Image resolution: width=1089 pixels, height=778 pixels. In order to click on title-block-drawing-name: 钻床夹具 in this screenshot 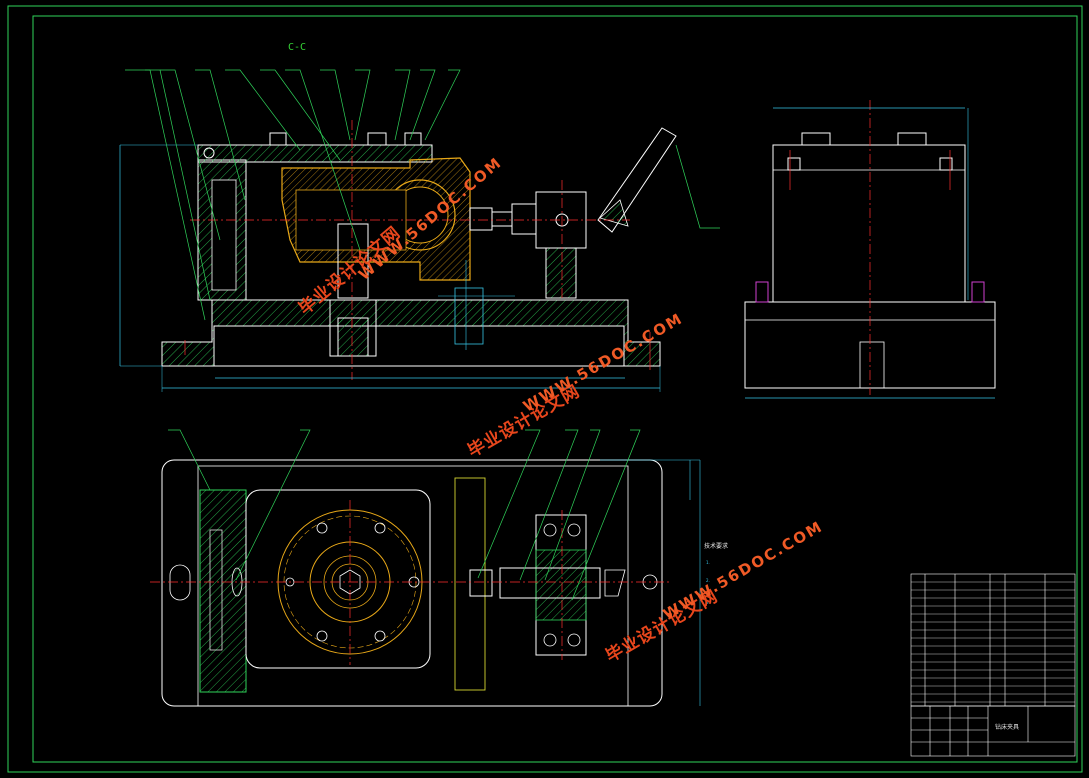, I will do `click(1007, 727)`.